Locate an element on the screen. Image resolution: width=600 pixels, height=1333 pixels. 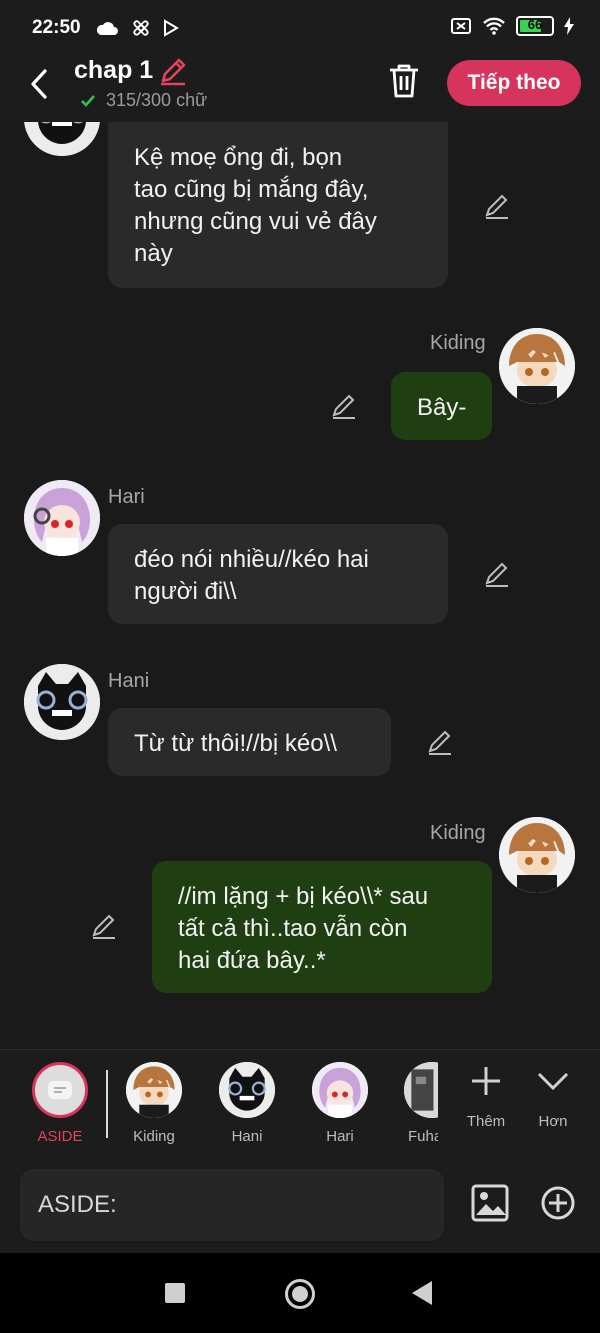
cloud-icon is located at coordinates (107, 28).